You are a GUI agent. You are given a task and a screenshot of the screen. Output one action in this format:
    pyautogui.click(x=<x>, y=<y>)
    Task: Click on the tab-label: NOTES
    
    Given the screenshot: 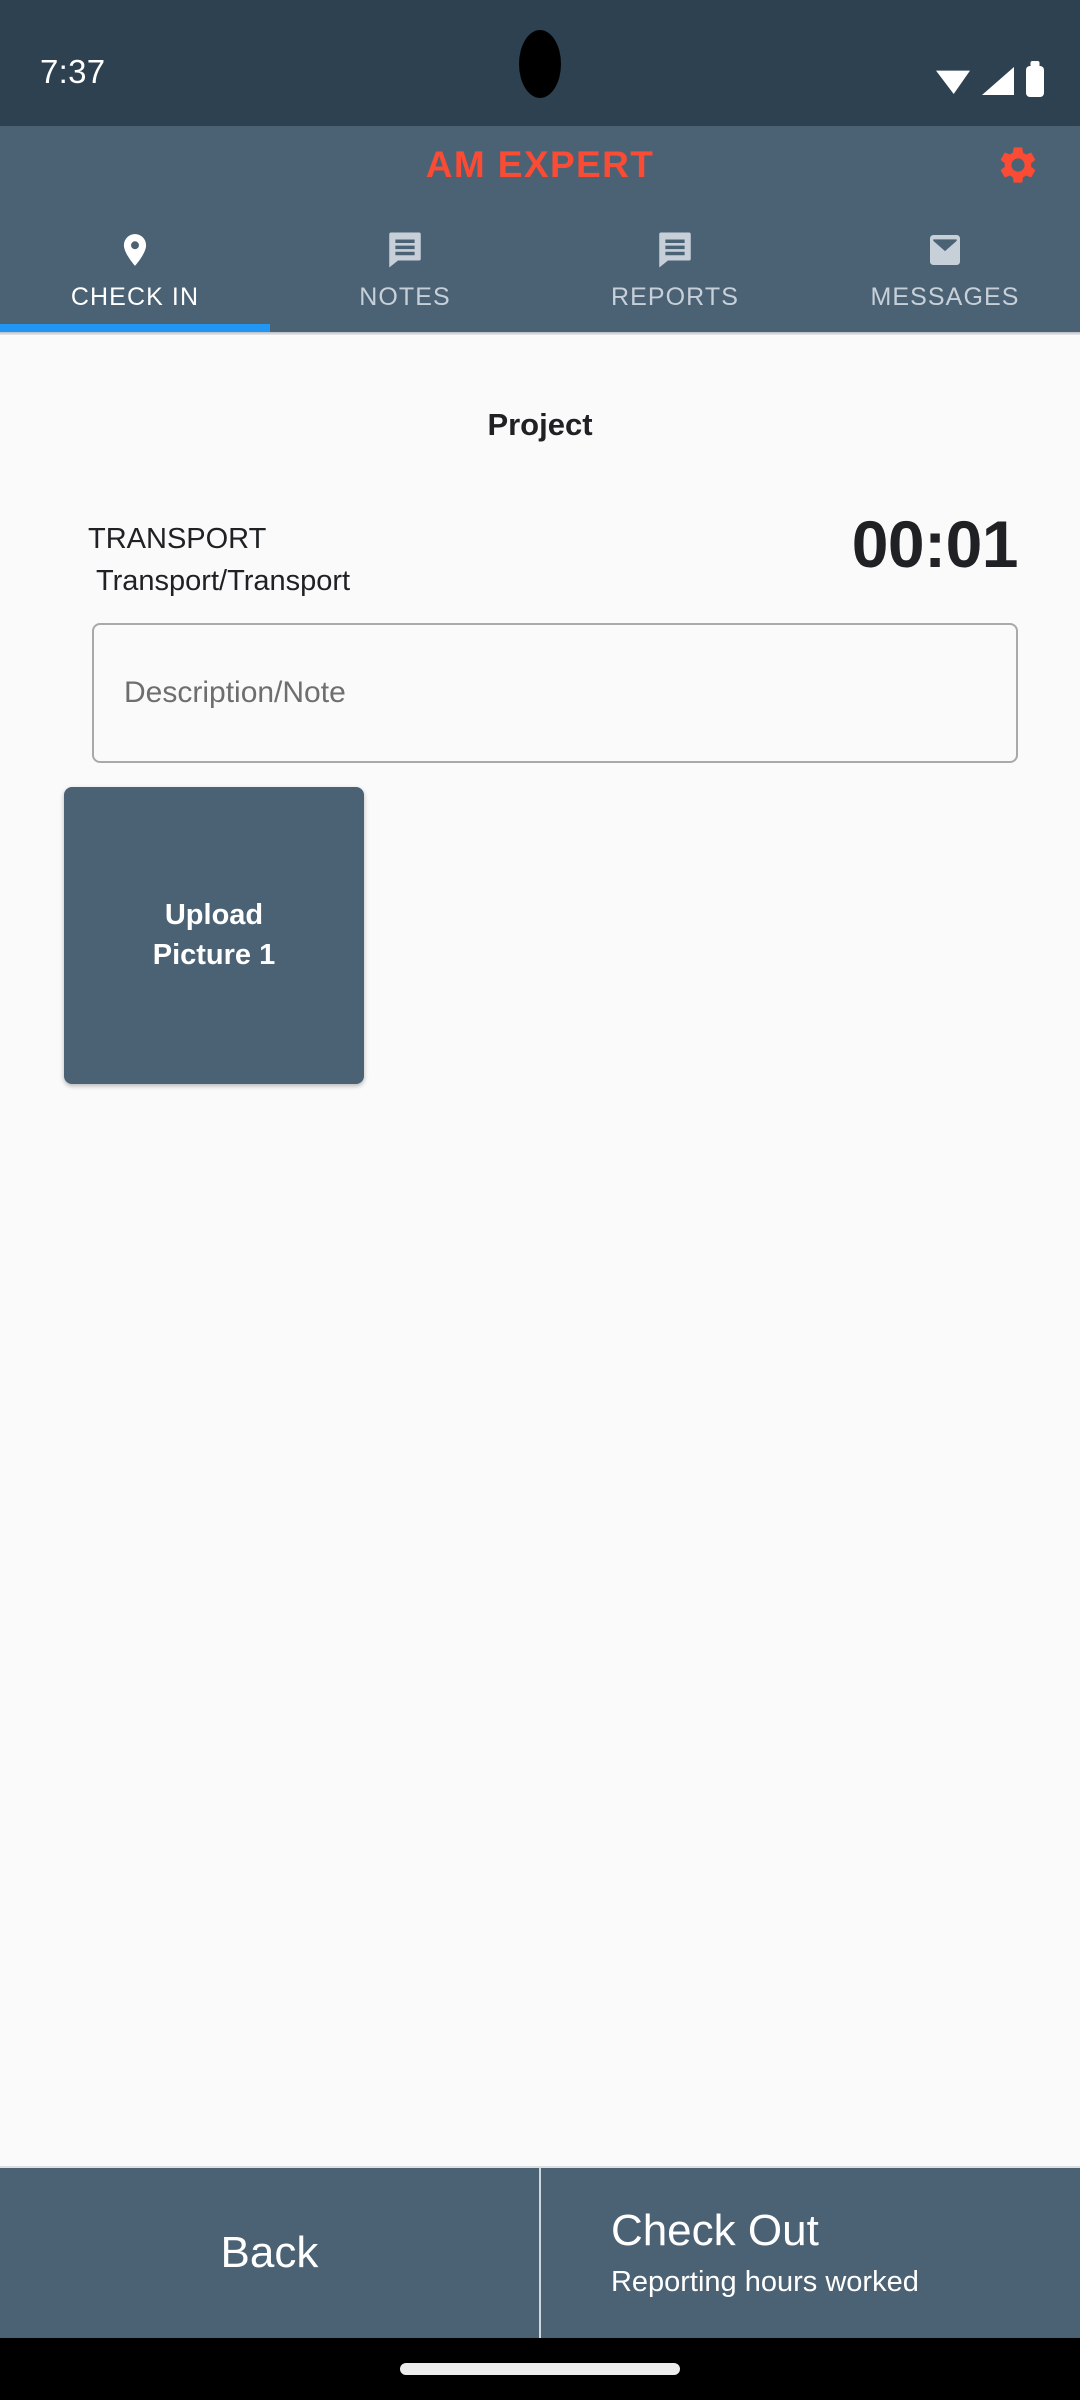 What is the action you would take?
    pyautogui.click(x=405, y=296)
    